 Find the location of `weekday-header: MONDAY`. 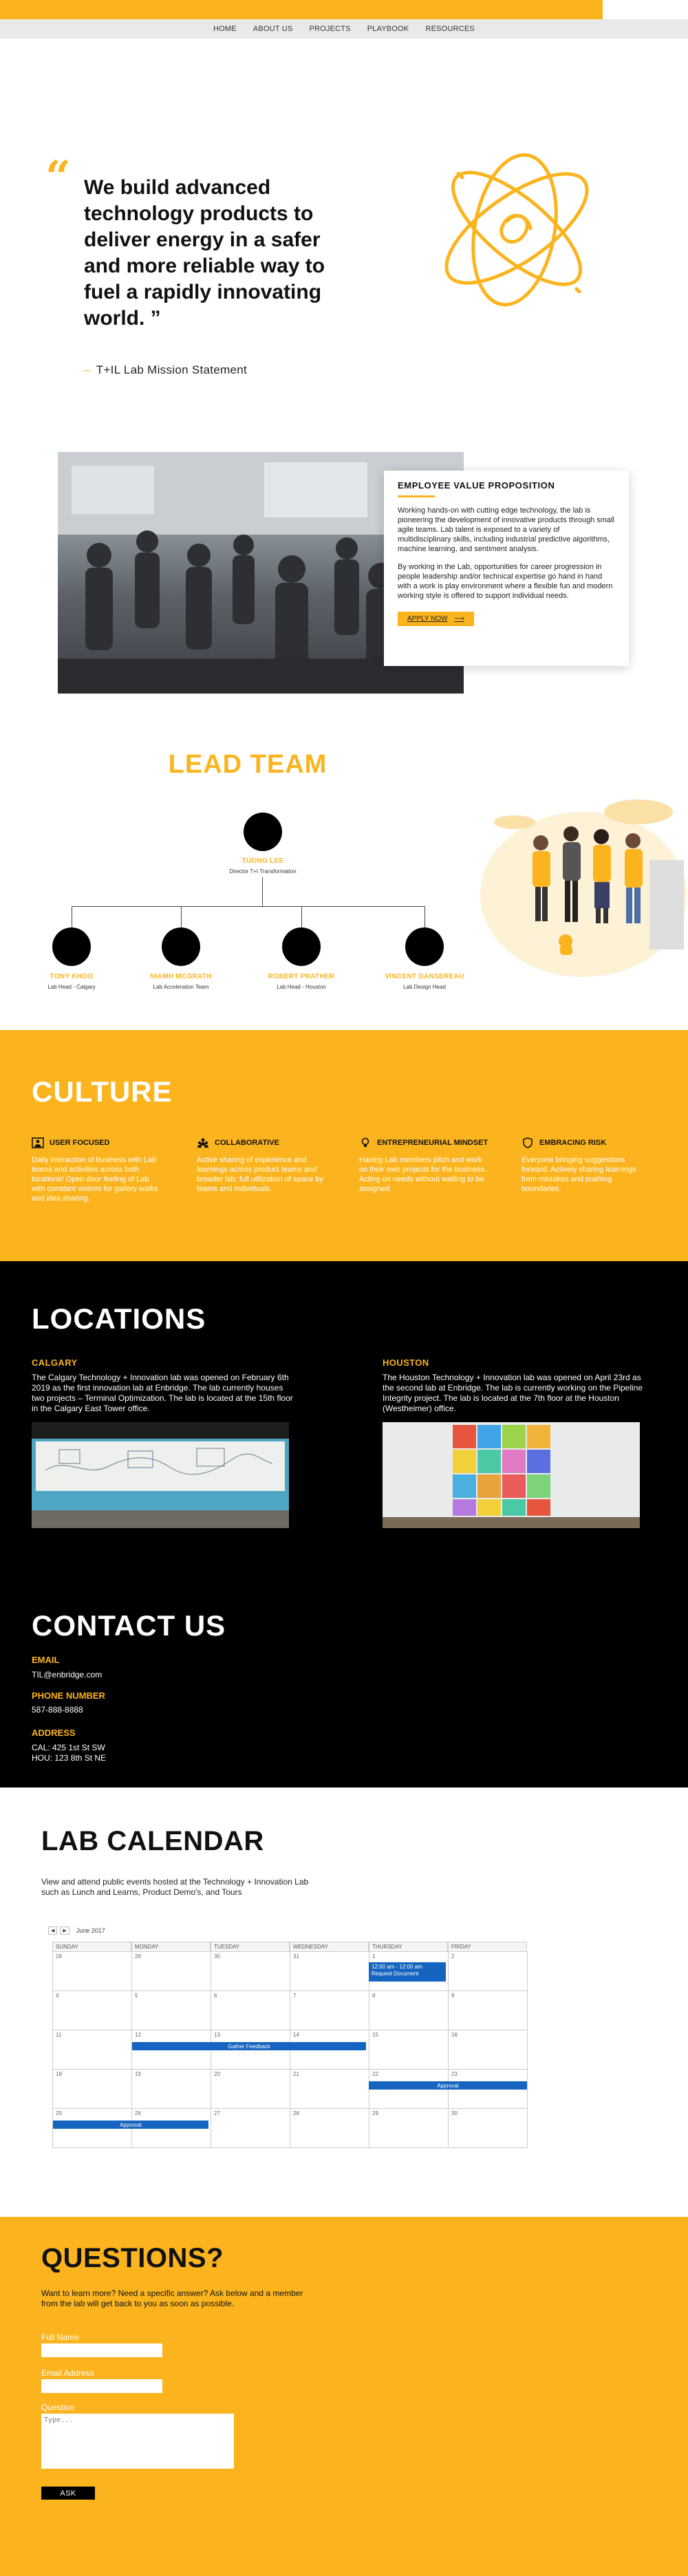

weekday-header: MONDAY is located at coordinates (171, 1946).